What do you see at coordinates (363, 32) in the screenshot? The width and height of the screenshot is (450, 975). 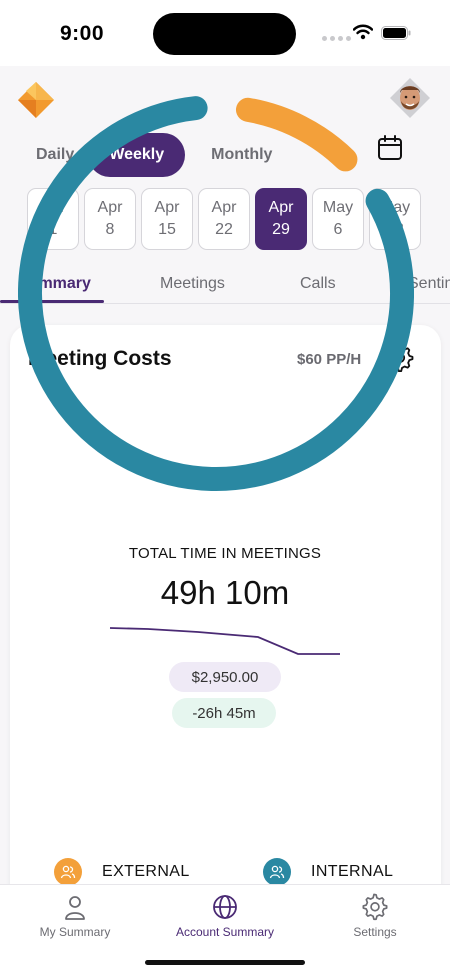 I see `wifi-icon` at bounding box center [363, 32].